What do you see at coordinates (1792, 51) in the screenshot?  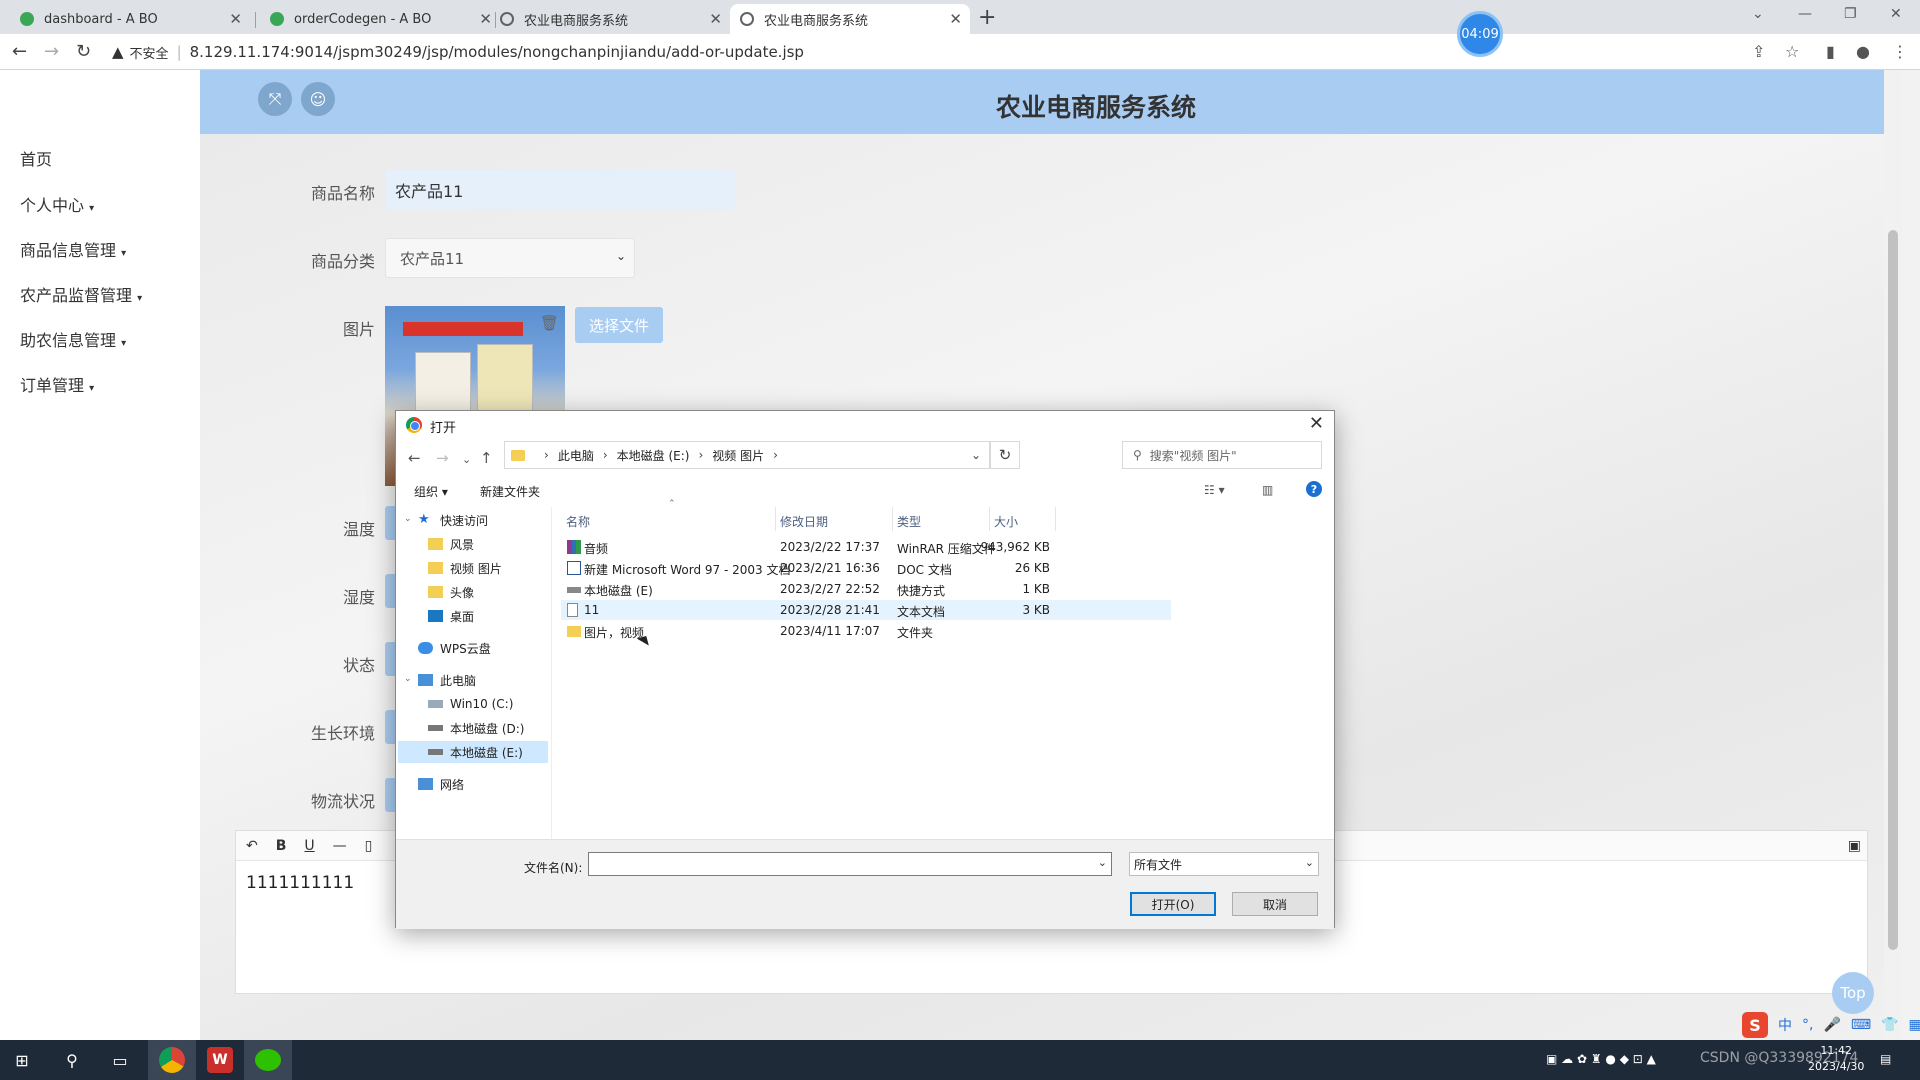 I see `star-icon: ☆` at bounding box center [1792, 51].